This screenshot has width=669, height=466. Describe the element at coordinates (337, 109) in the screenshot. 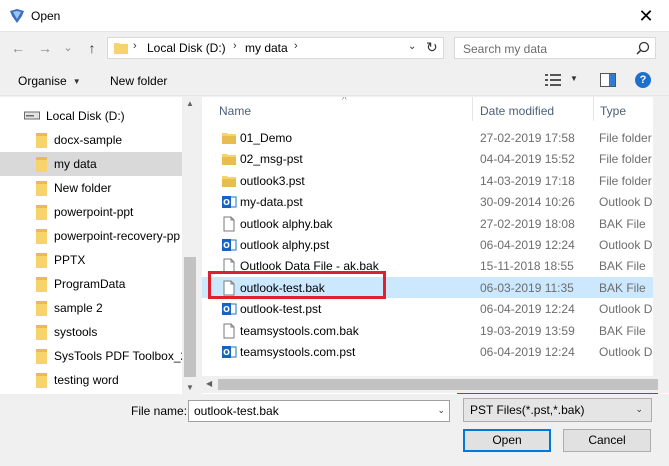

I see `column-header-name: Name ^` at that location.